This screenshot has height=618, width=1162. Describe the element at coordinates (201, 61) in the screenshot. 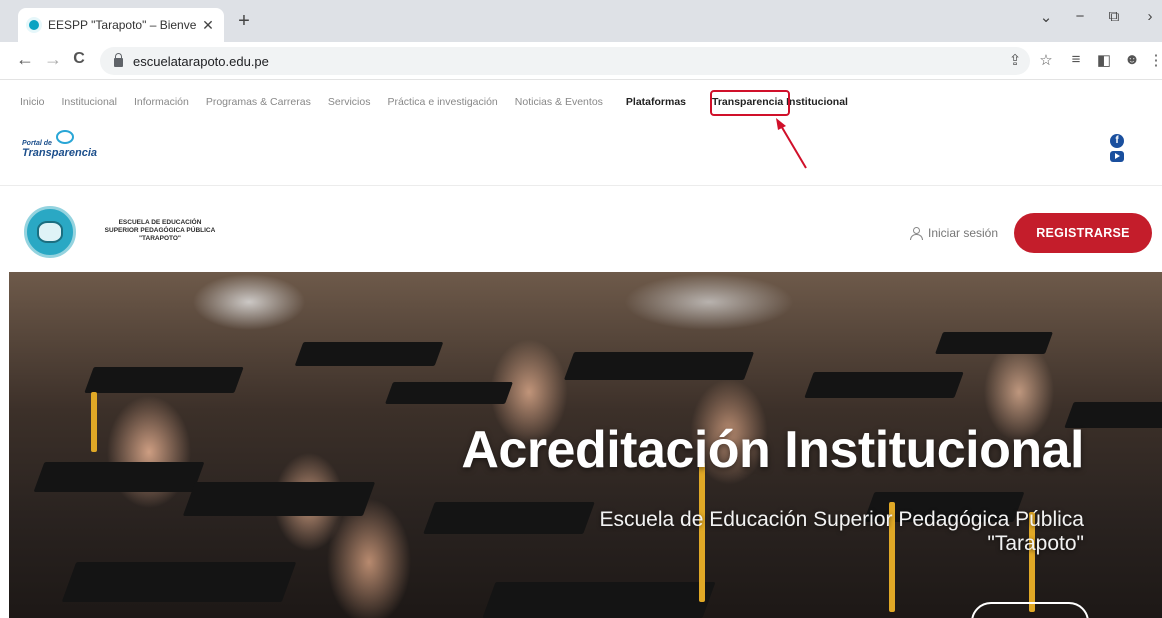

I see `url-text: escuelatarapoto.edu.pe` at that location.